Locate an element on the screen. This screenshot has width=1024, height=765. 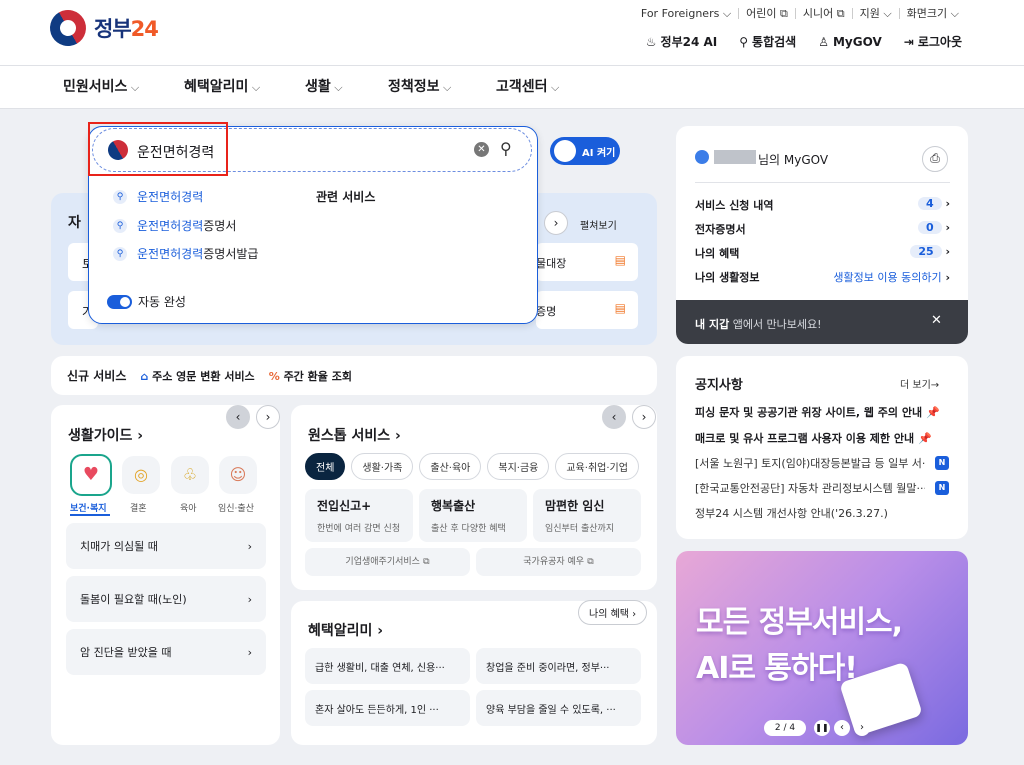
life-guide-title: 생활가이드 › is located at coordinates (105, 435).